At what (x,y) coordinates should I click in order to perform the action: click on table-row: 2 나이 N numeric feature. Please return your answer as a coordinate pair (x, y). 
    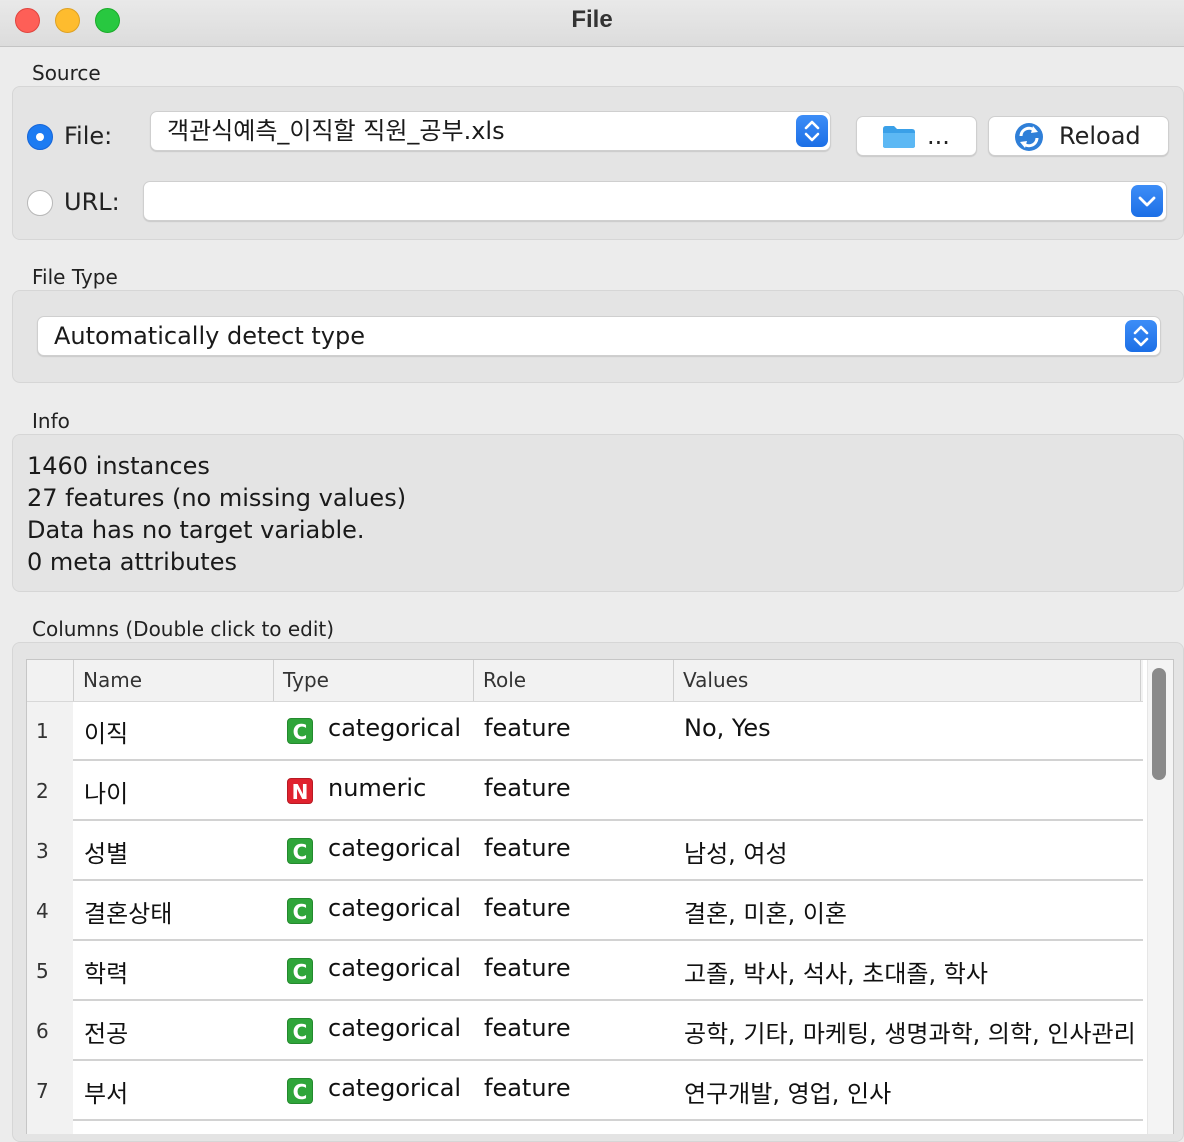
    Looking at the image, I should click on (585, 791).